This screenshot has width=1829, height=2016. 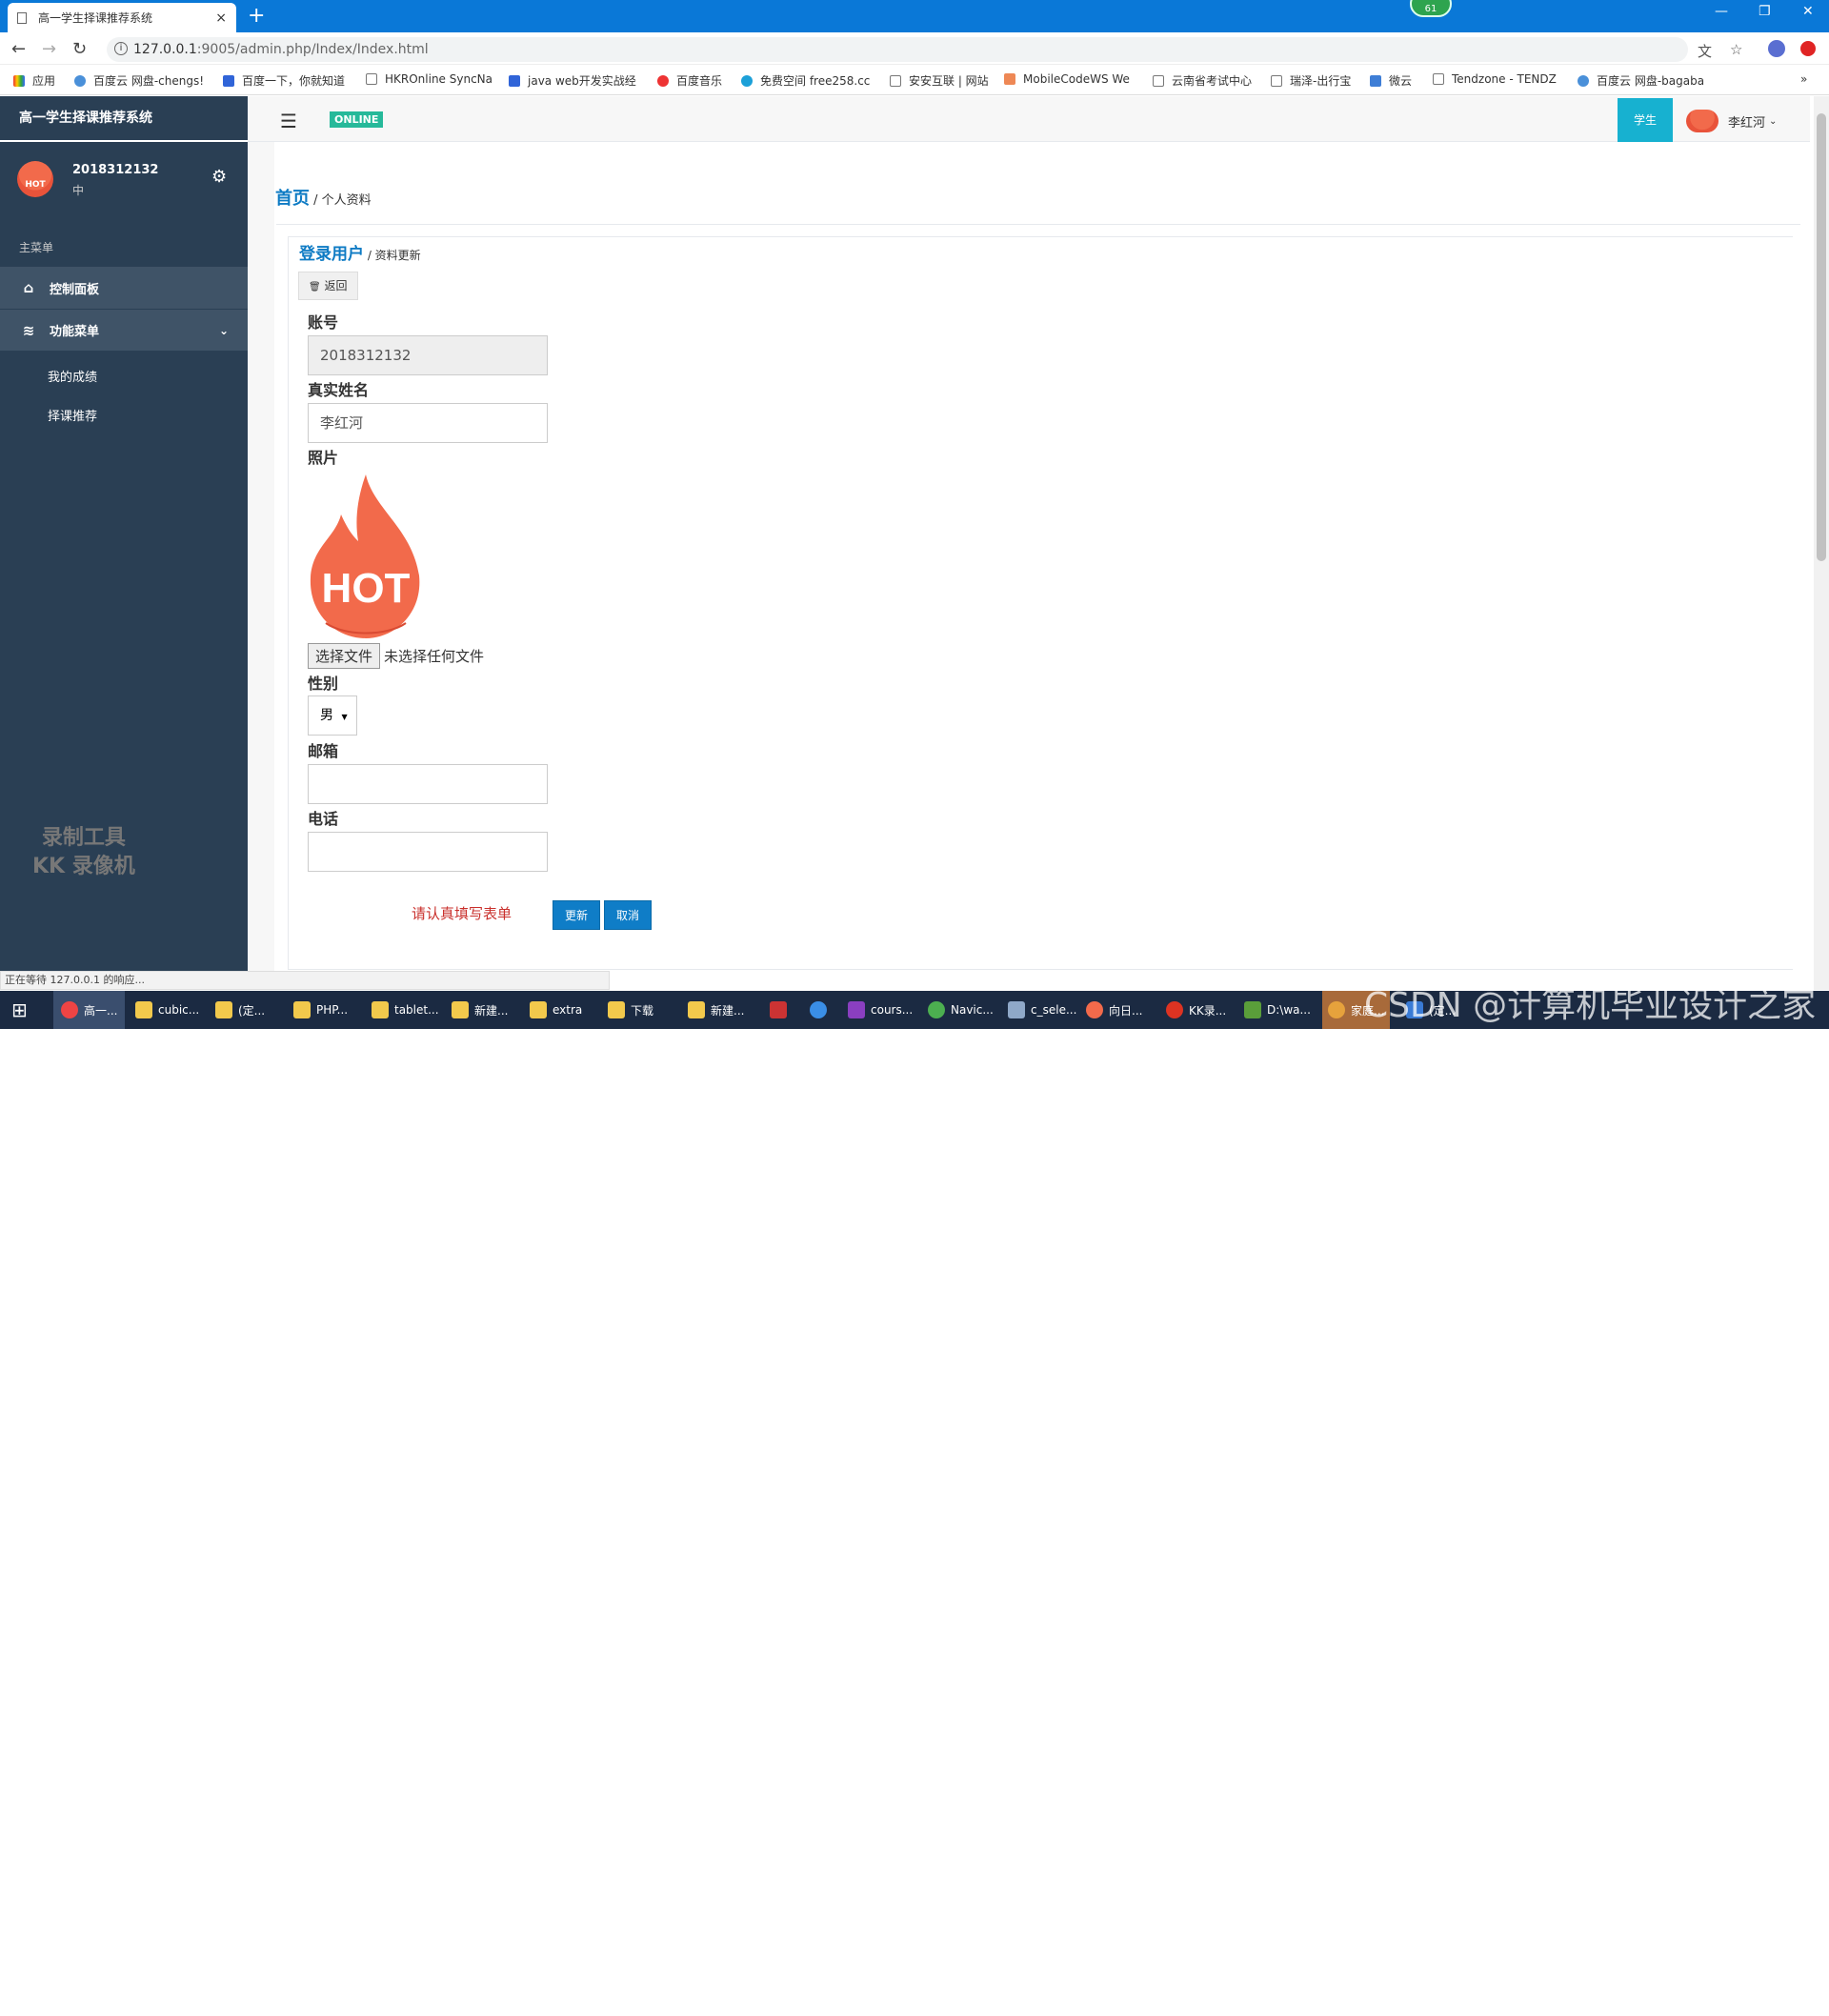 What do you see at coordinates (1646, 120) in the screenshot?
I see `role-button: 学生` at bounding box center [1646, 120].